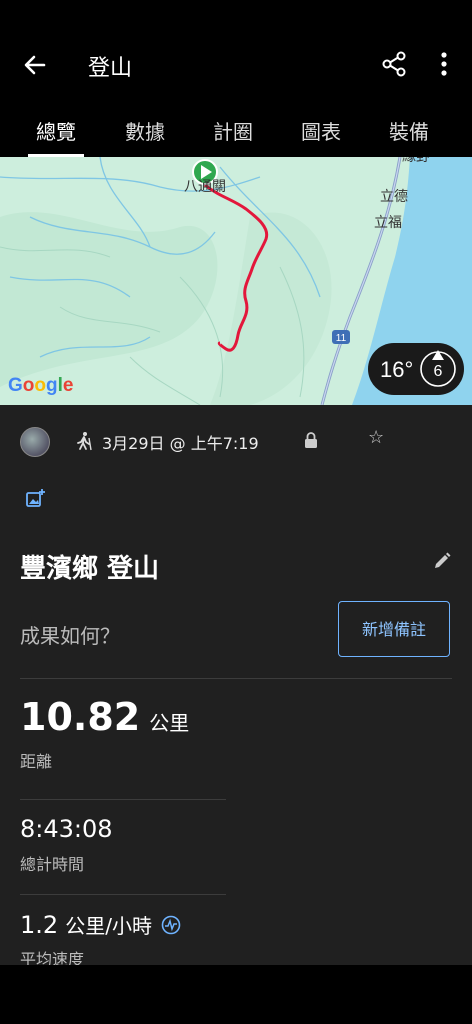 This screenshot has height=1024, width=472. Describe the element at coordinates (394, 64) in the screenshot. I see `share-icon` at that location.